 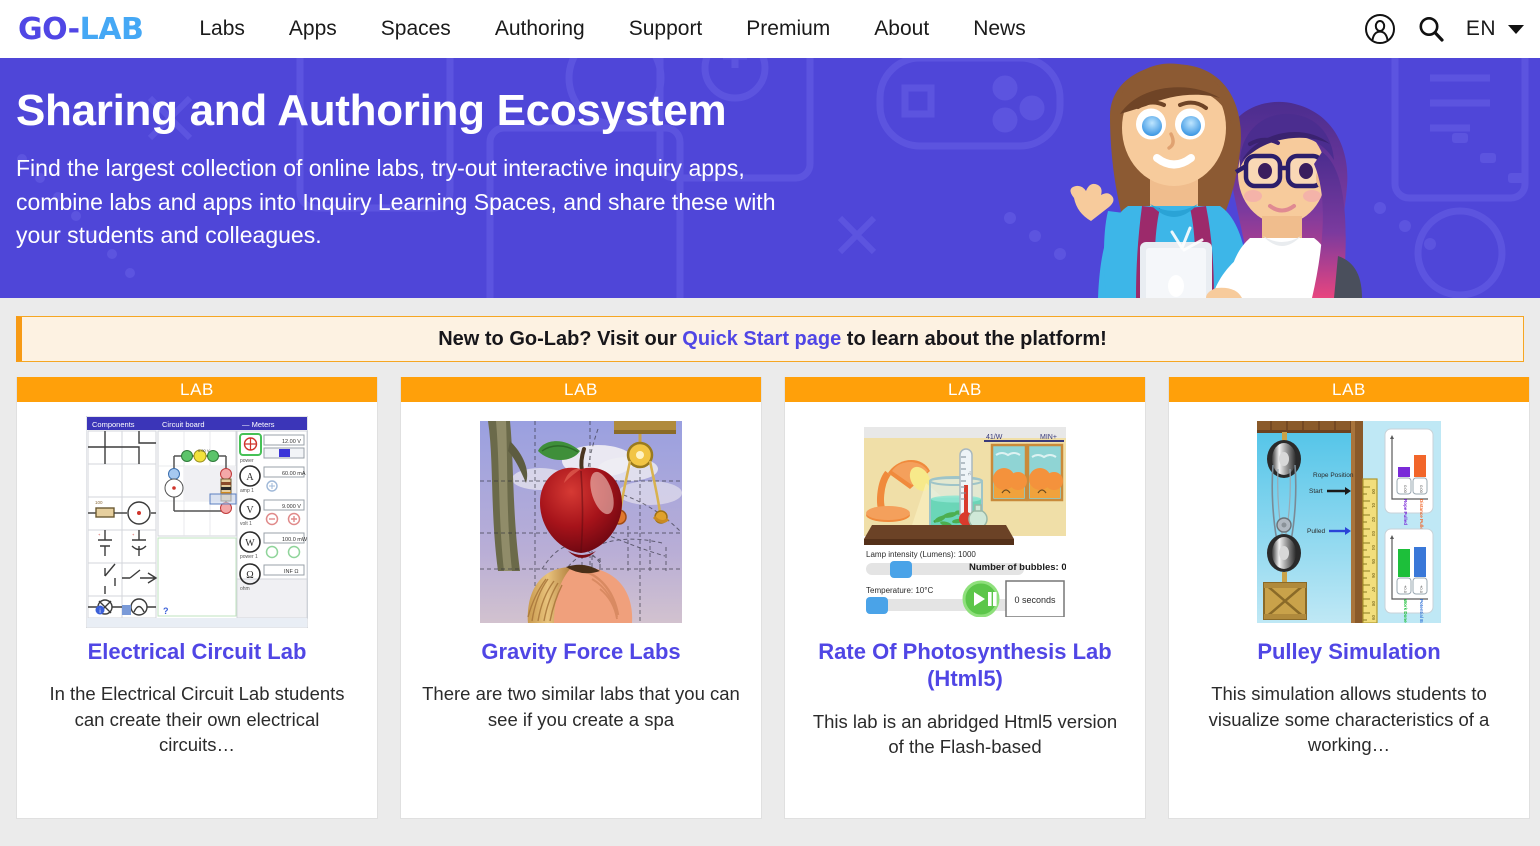 I want to click on two-students-with-tablet-illustration, so click(x=1216, y=180).